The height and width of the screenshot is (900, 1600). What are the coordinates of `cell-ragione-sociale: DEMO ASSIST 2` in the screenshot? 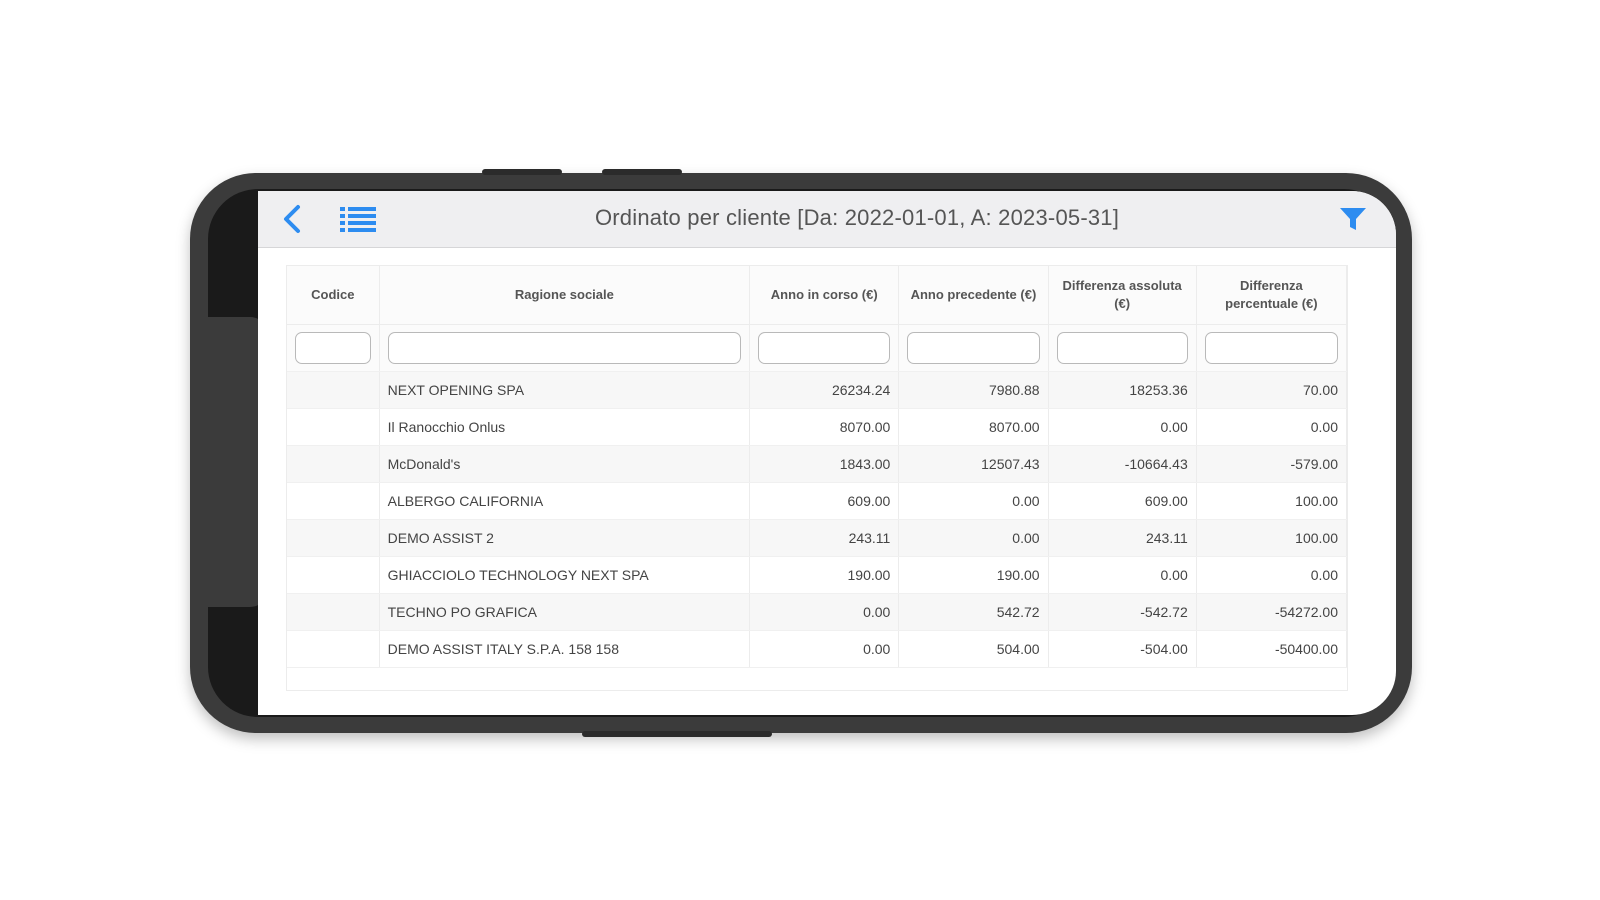 It's located at (565, 538).